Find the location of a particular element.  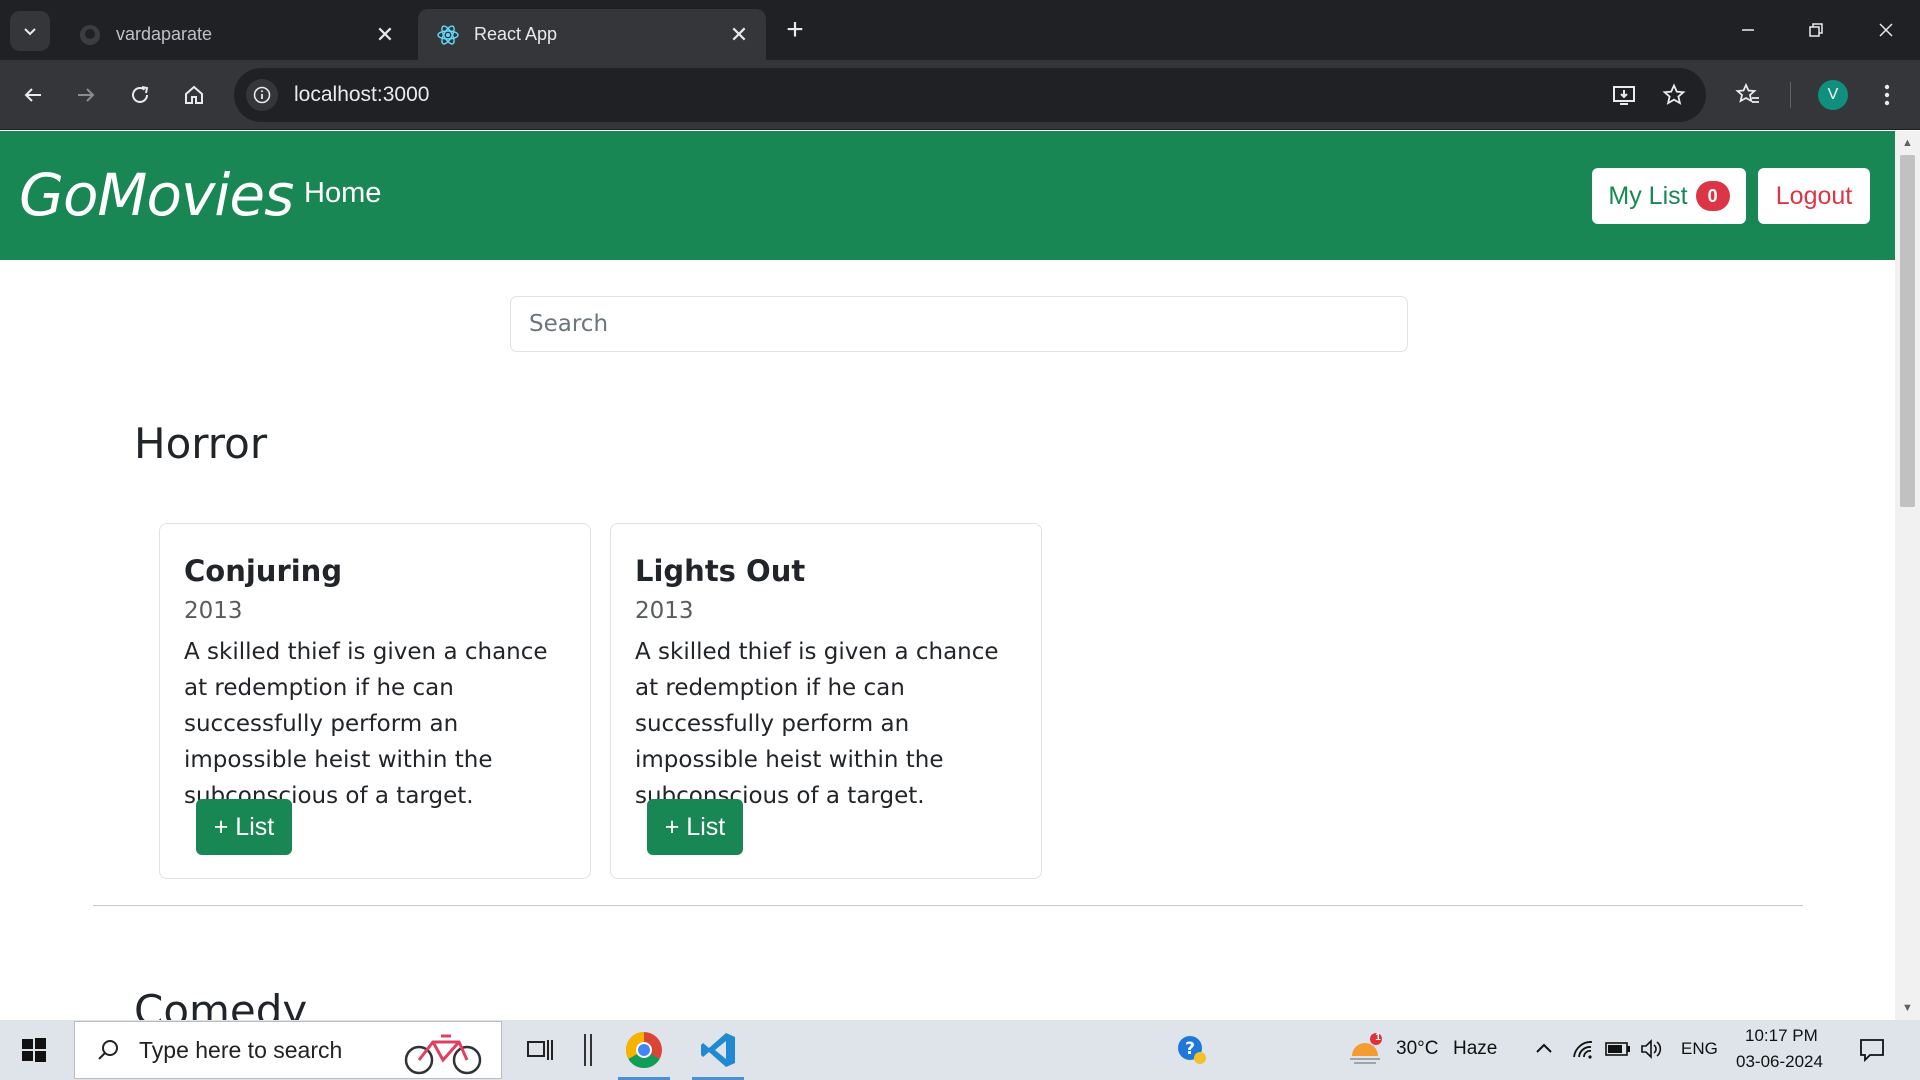

chevron-down-icon is located at coordinates (30, 32).